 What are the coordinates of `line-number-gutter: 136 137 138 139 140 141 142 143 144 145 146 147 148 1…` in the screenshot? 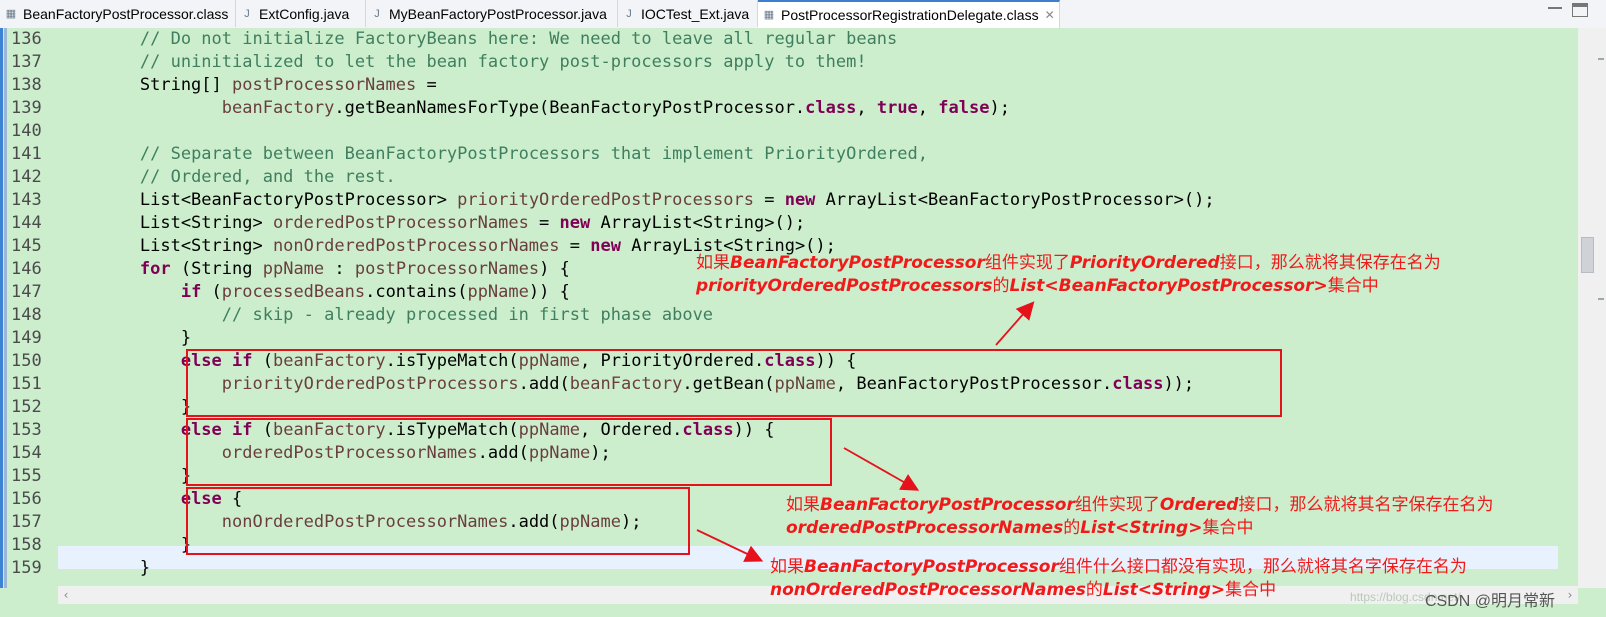 It's located at (33, 308).